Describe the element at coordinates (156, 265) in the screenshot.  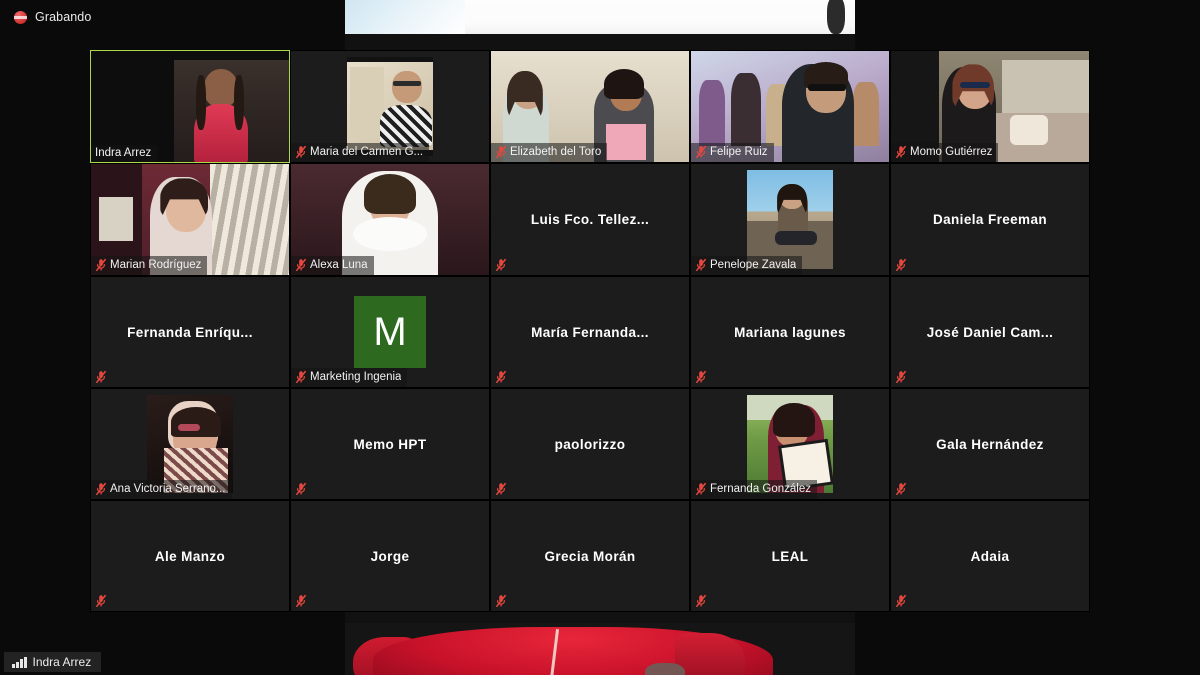
I see `participant-name-footer: Marian Rodríguez` at that location.